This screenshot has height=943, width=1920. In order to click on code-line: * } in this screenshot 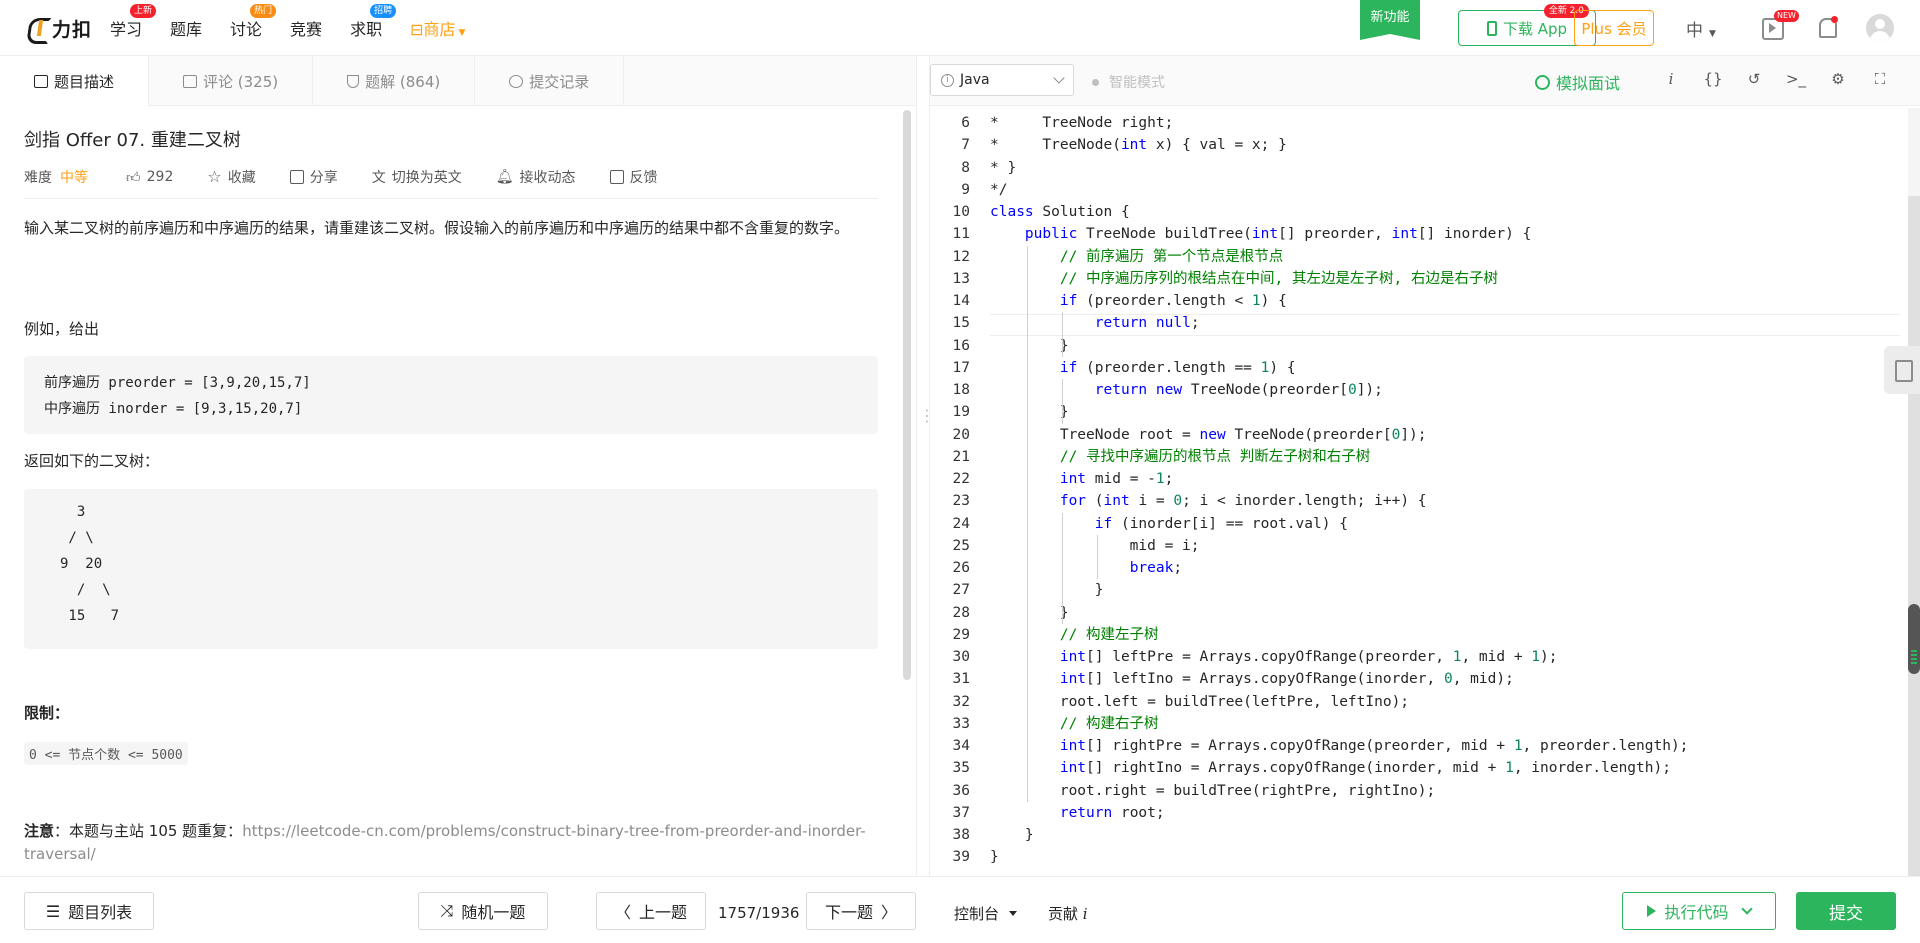, I will do `click(1003, 168)`.